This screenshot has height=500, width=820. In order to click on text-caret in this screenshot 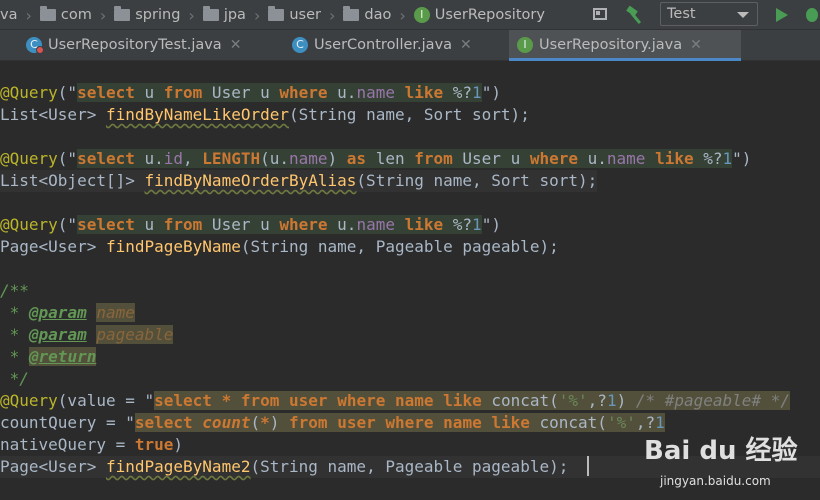, I will do `click(588, 466)`.